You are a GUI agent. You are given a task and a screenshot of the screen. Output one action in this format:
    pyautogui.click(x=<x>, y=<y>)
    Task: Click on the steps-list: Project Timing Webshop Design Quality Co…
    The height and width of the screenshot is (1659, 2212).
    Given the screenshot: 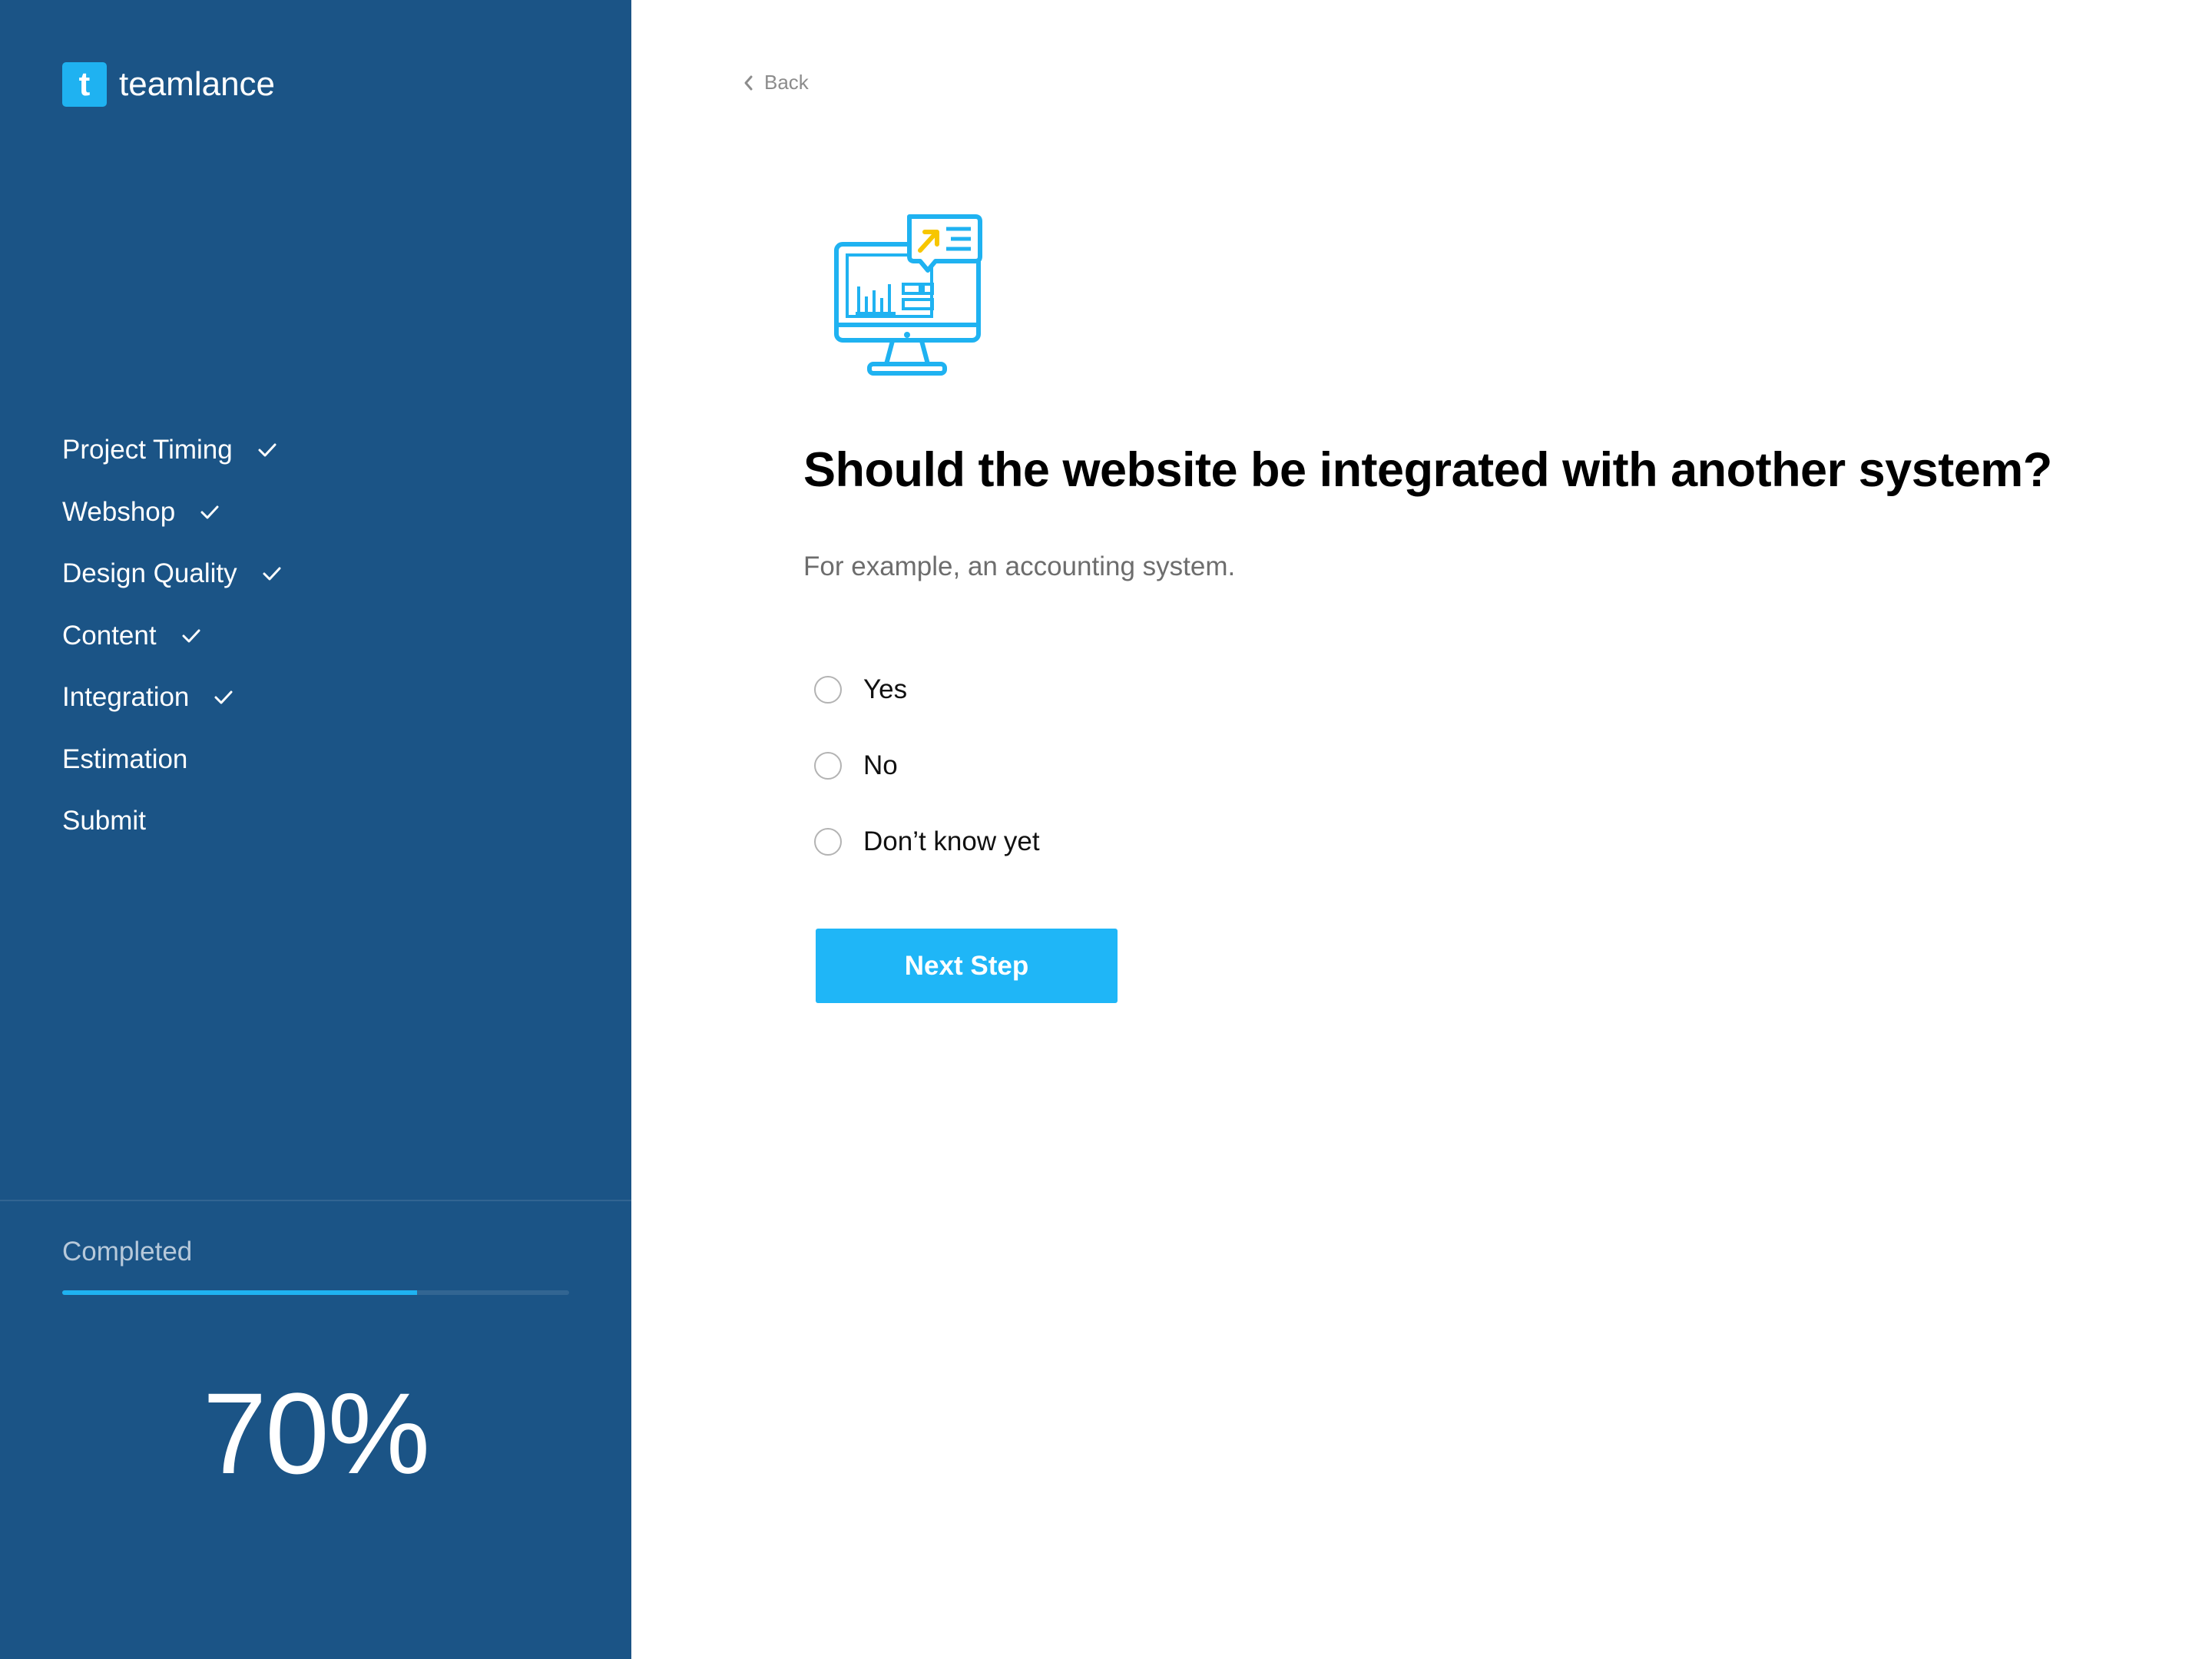 What is the action you would take?
    pyautogui.click(x=172, y=636)
    